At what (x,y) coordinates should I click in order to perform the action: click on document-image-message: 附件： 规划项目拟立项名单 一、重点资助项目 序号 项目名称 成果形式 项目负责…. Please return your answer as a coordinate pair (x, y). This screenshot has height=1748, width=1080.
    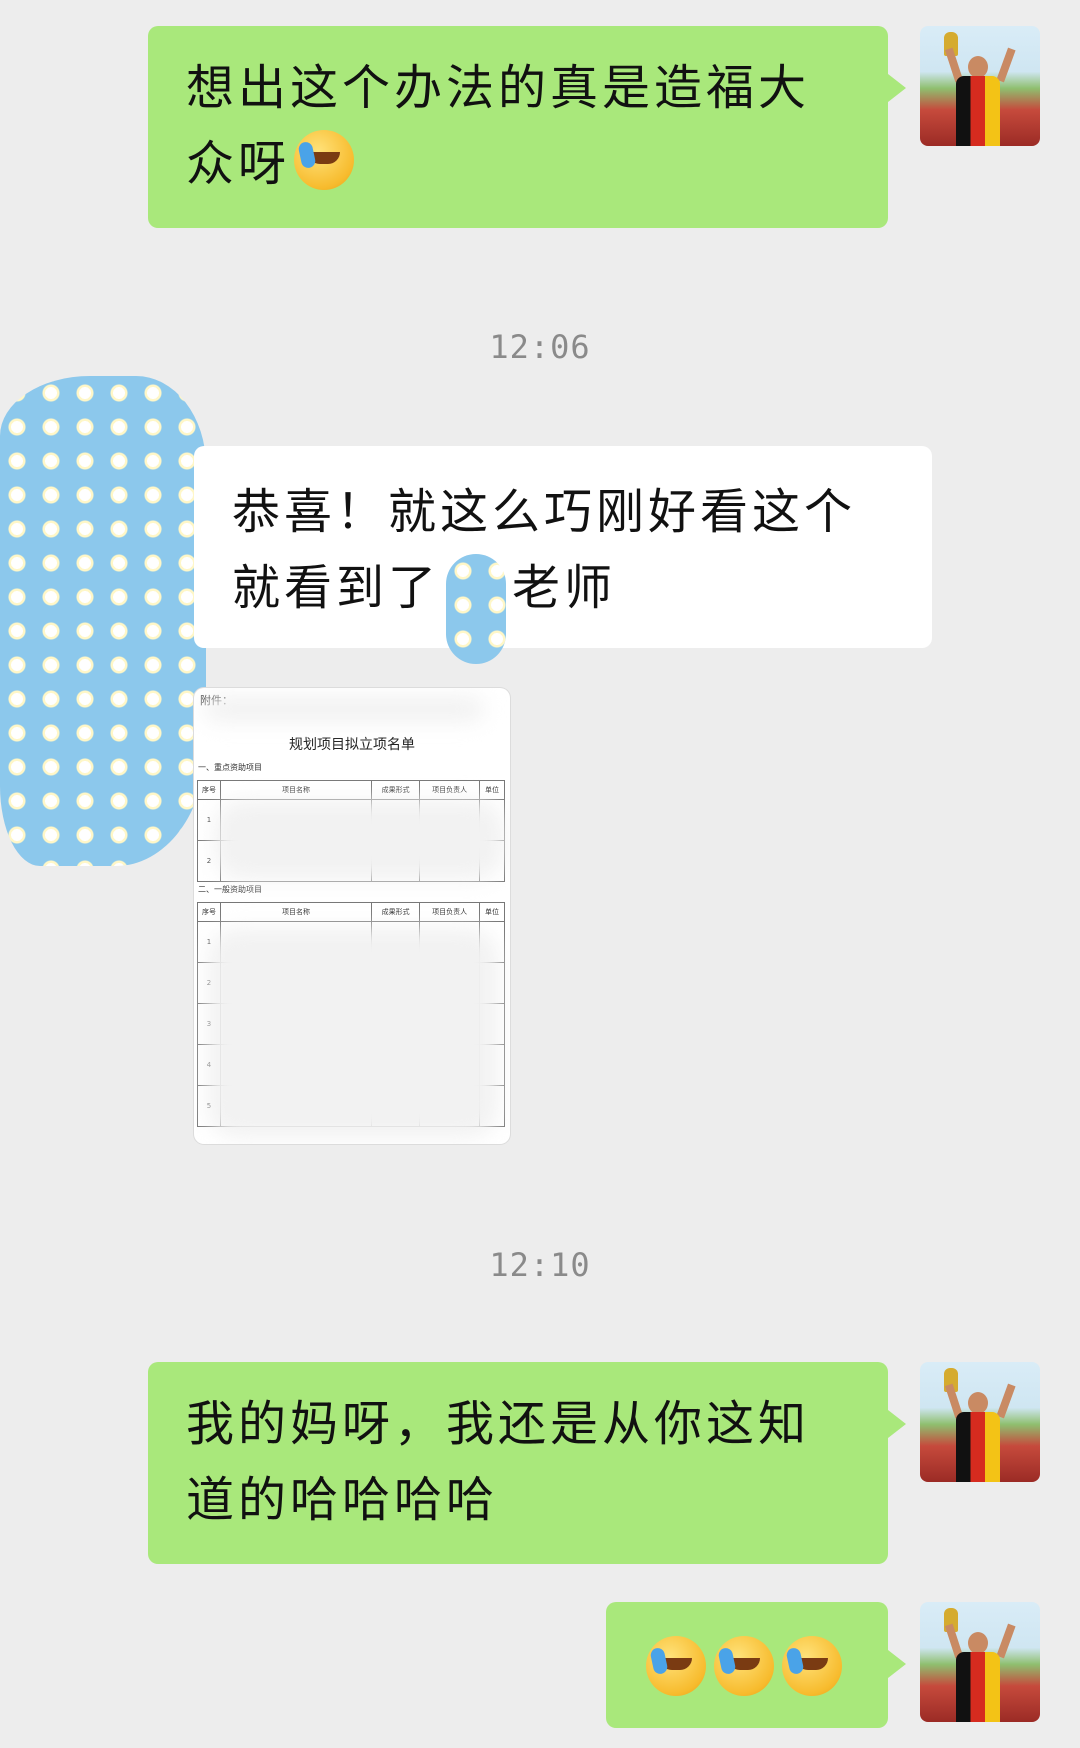
    Looking at the image, I should click on (352, 916).